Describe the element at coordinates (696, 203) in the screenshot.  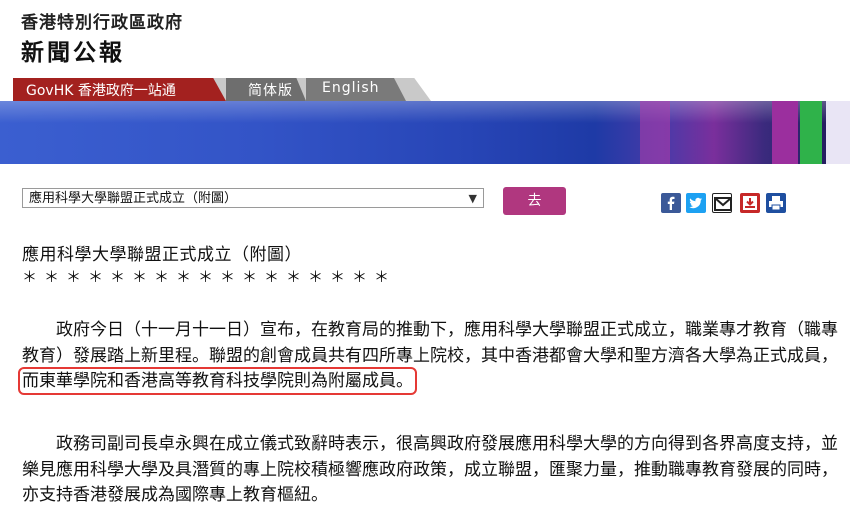
I see `twitter-icon` at that location.